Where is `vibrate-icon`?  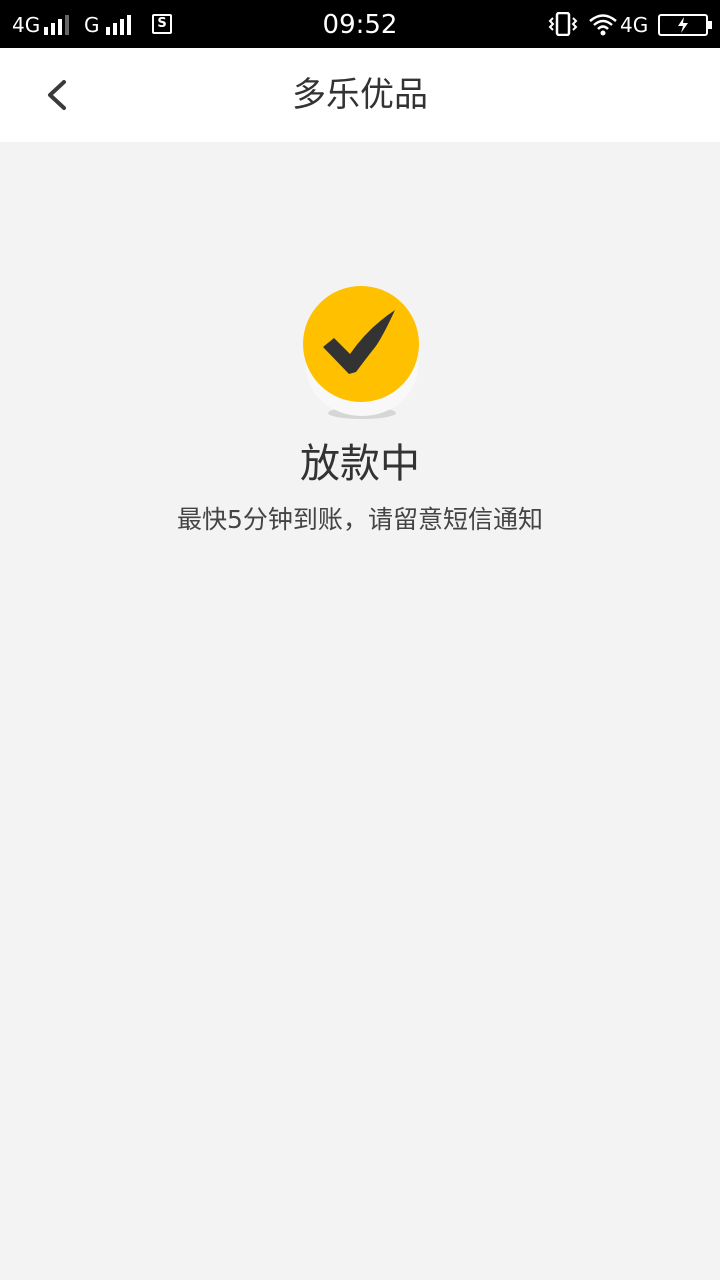
vibrate-icon is located at coordinates (563, 24).